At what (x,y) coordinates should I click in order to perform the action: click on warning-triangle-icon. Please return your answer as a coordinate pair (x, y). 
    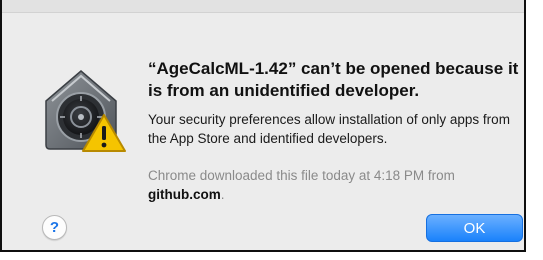
    Looking at the image, I should click on (104, 133).